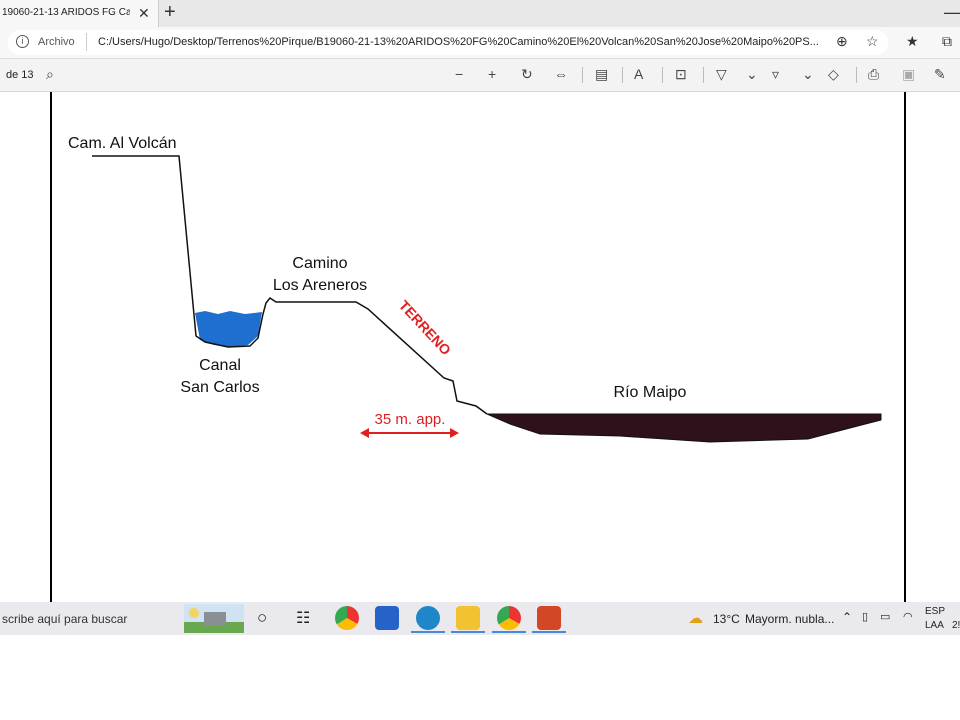  What do you see at coordinates (364, 433) in the screenshot?
I see `arrow-head-left` at bounding box center [364, 433].